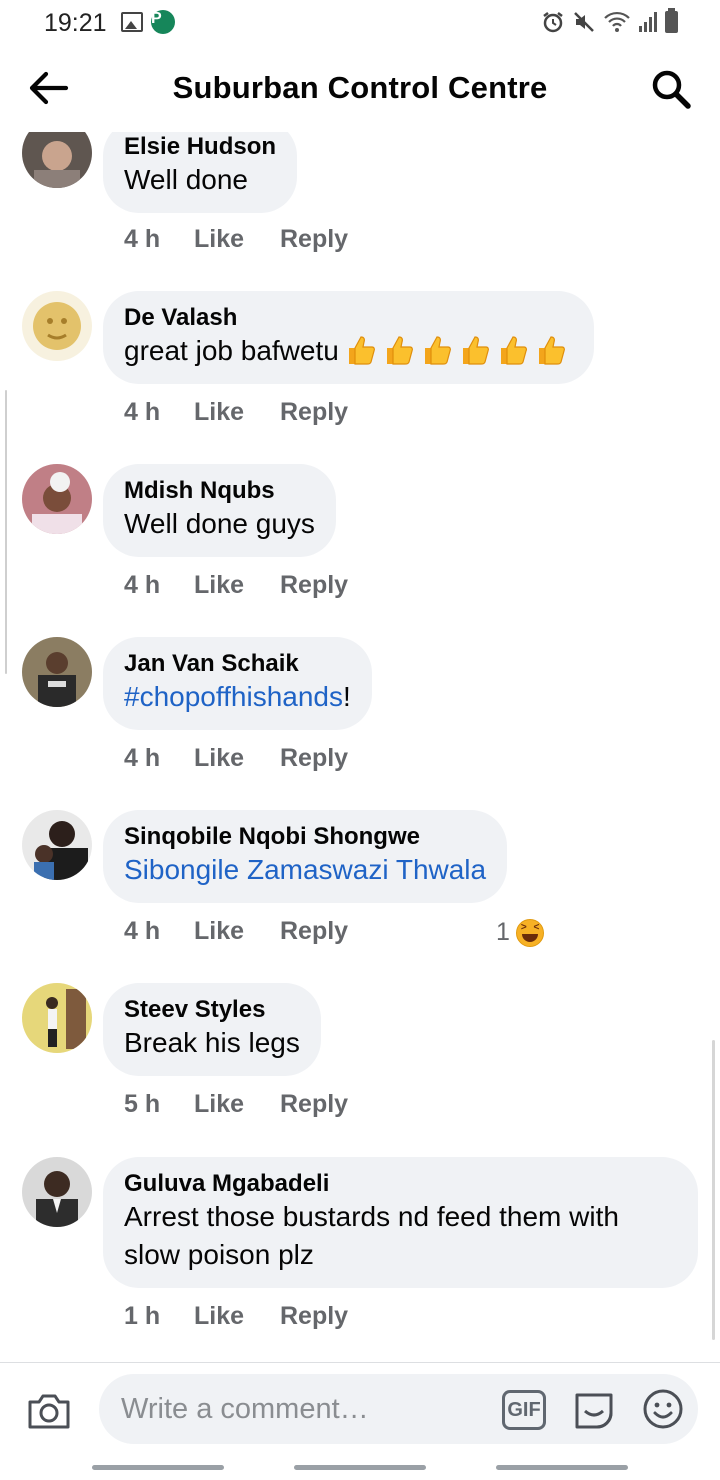  I want to click on scrollbar, so click(713, 1190).